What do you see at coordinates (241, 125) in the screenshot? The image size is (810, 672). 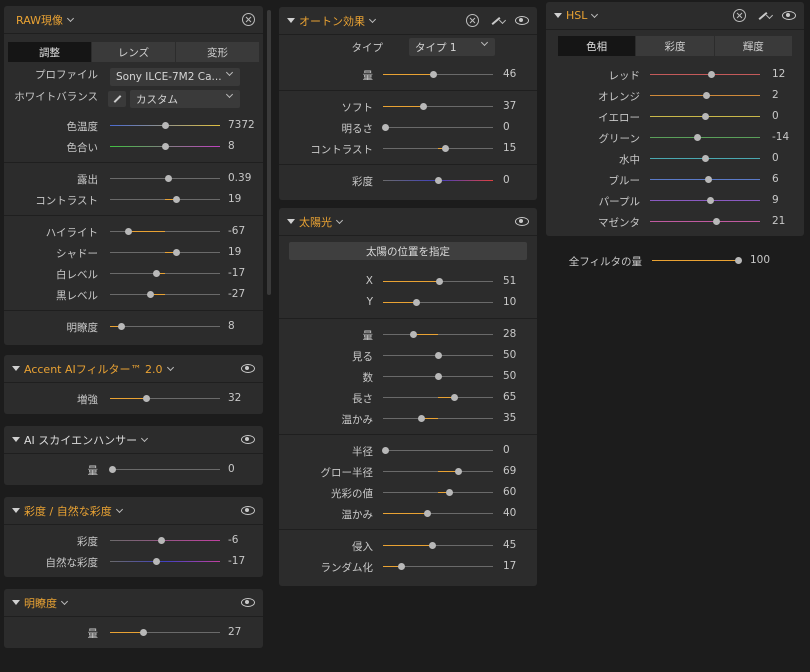 I see `slider-value: 7372` at bounding box center [241, 125].